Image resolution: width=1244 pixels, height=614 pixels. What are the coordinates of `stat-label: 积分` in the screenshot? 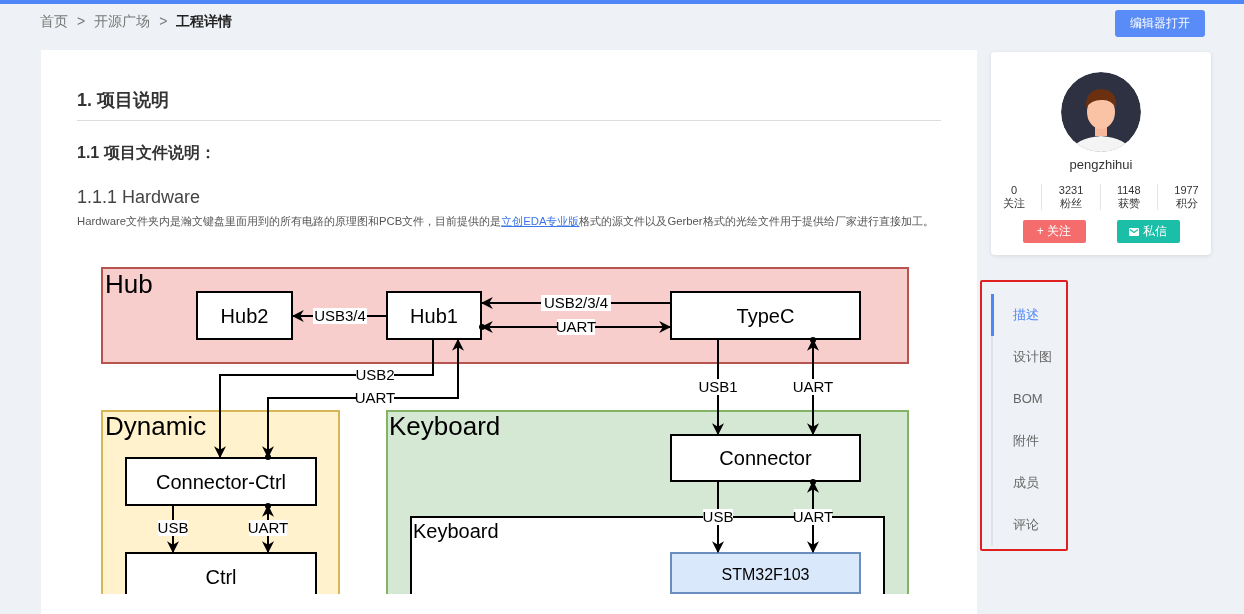 It's located at (1186, 203).